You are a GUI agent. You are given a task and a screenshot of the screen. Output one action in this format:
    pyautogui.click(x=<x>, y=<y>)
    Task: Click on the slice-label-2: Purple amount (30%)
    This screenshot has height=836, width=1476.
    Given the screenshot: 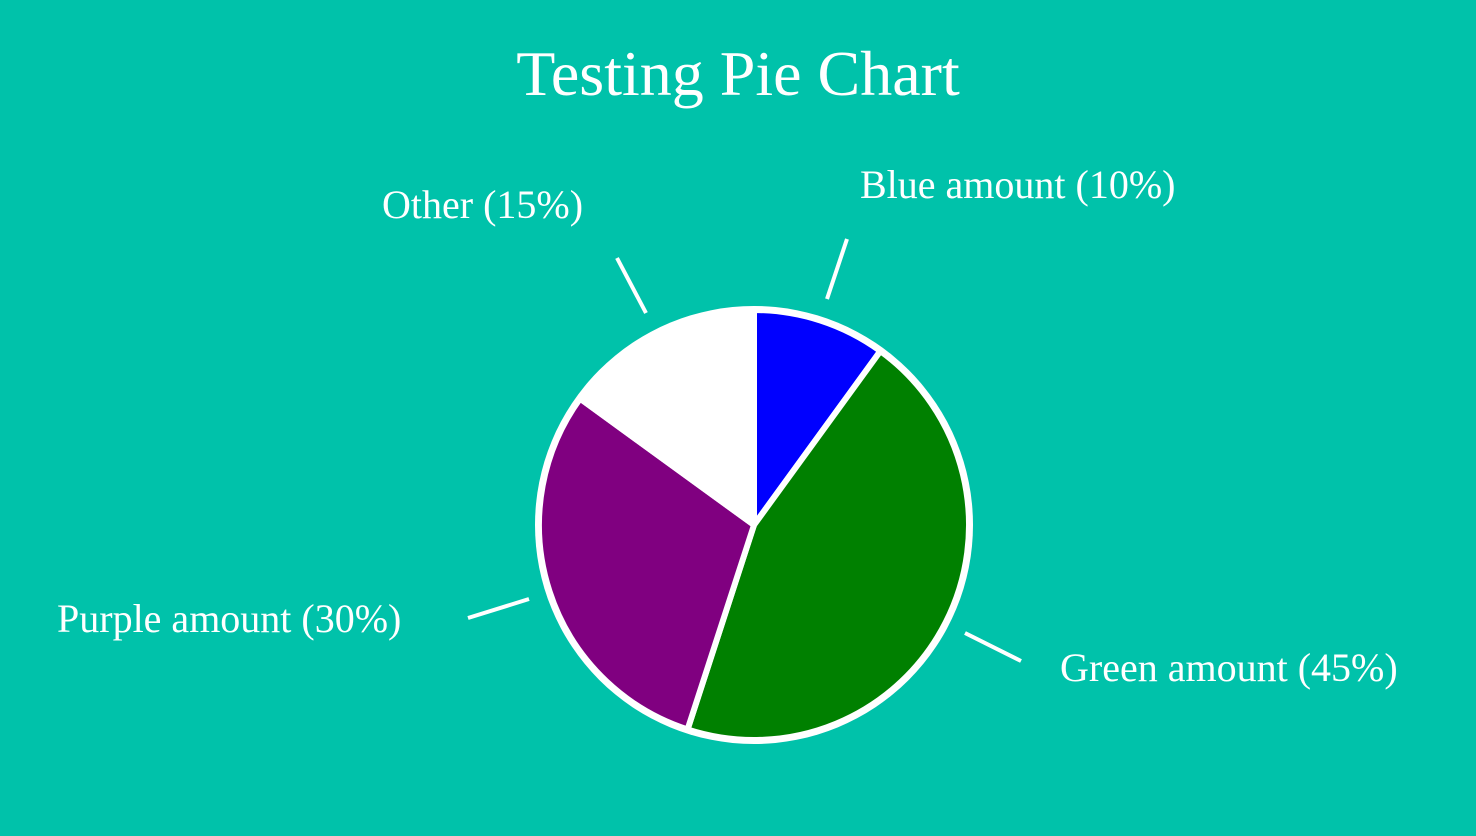 What is the action you would take?
    pyautogui.click(x=229, y=618)
    